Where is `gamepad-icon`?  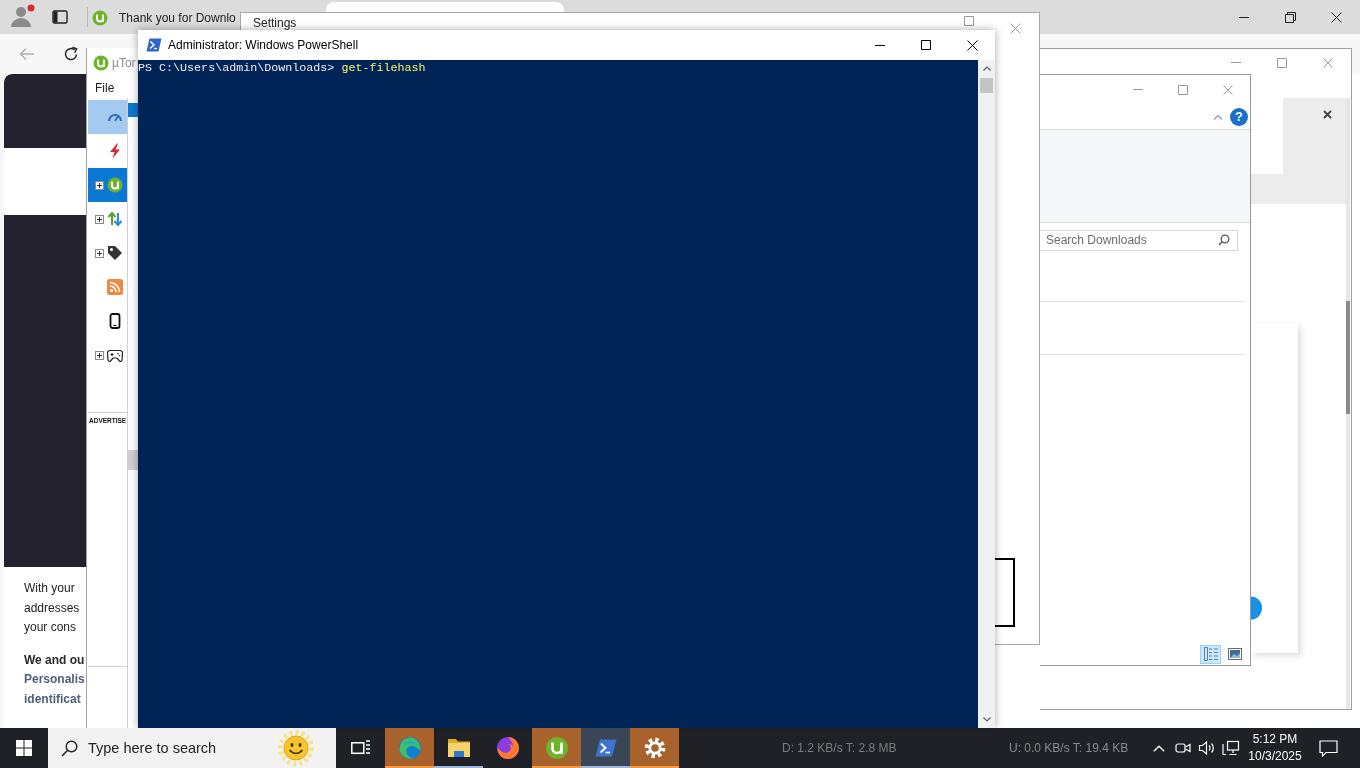
gamepad-icon is located at coordinates (115, 355).